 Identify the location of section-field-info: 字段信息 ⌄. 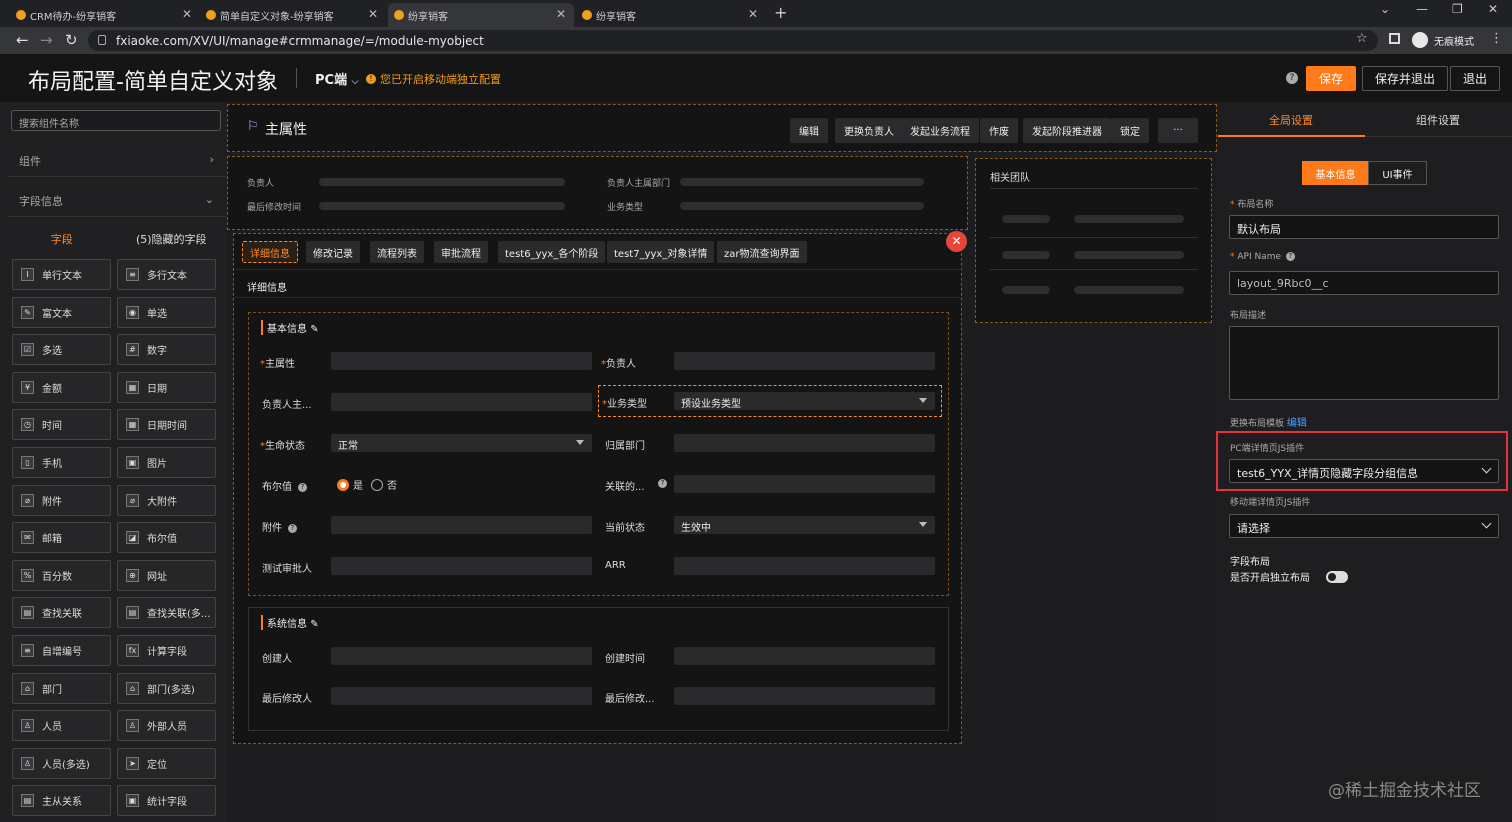
(116, 199).